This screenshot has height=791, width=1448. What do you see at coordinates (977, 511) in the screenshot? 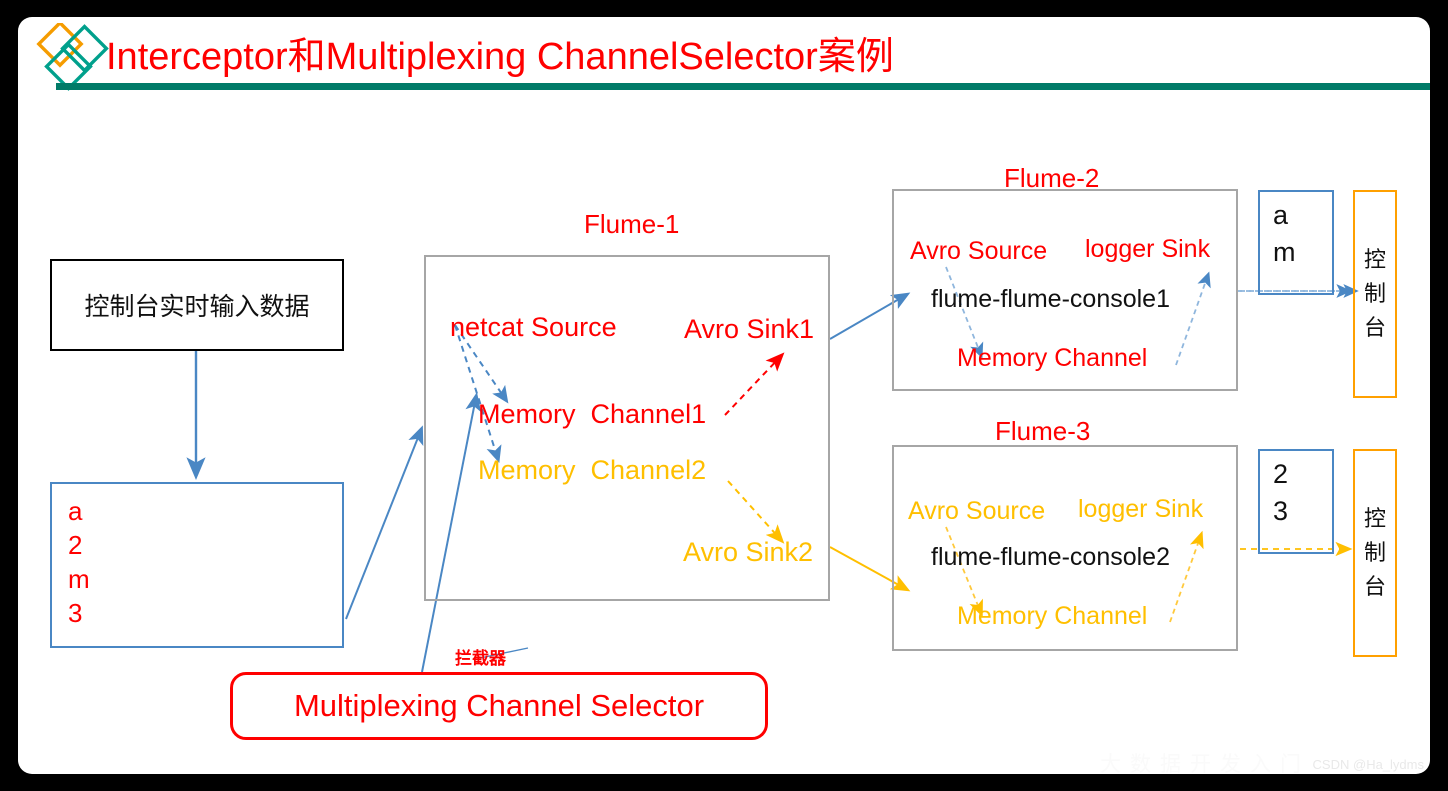
I see `flume3-source-label: Avro Source` at bounding box center [977, 511].